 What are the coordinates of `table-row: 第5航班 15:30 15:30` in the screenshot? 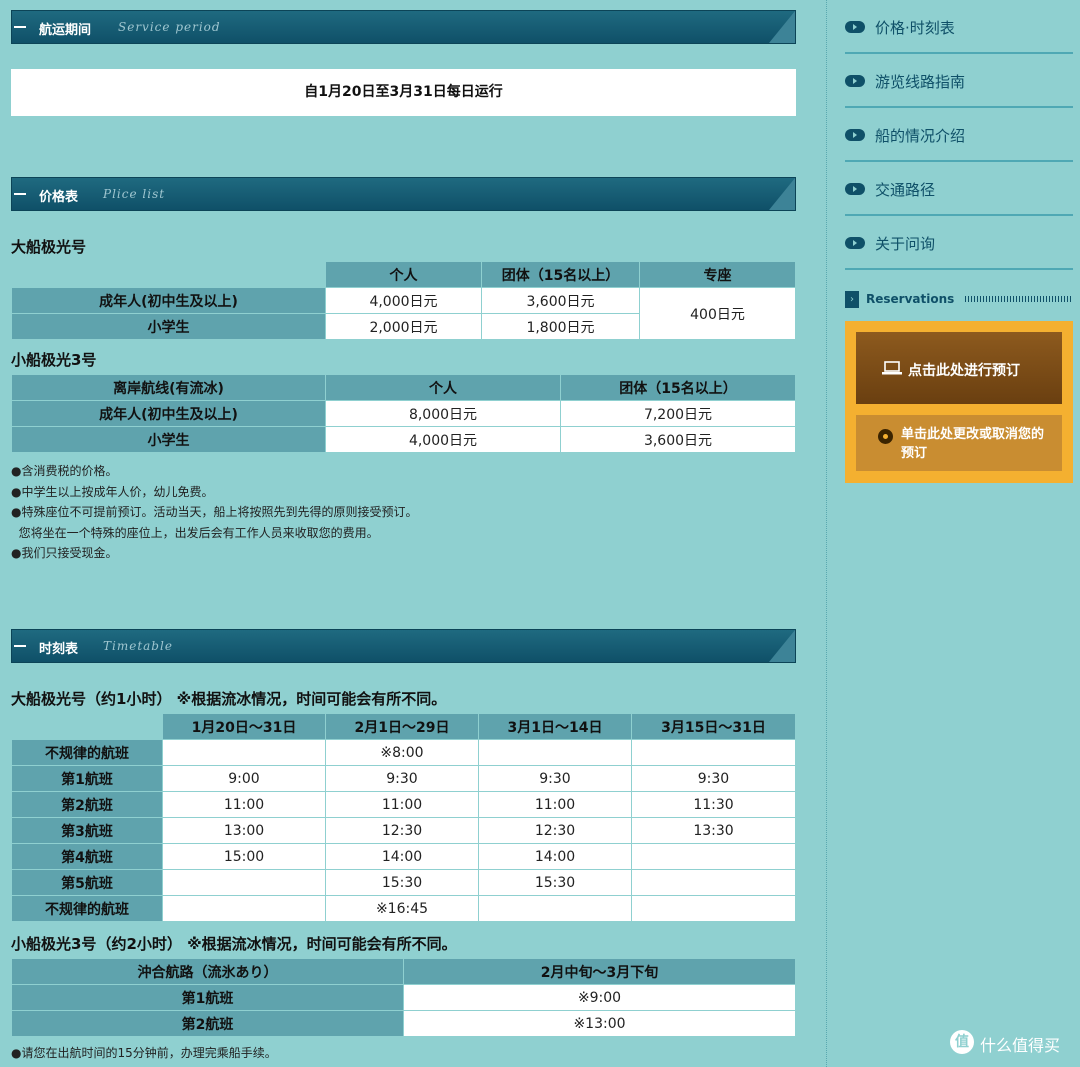 It's located at (403, 882).